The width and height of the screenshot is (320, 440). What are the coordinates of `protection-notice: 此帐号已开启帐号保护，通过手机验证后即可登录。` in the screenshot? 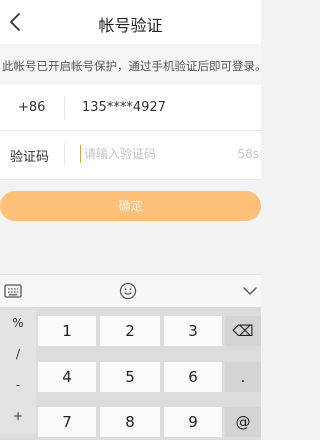 It's located at (133, 64).